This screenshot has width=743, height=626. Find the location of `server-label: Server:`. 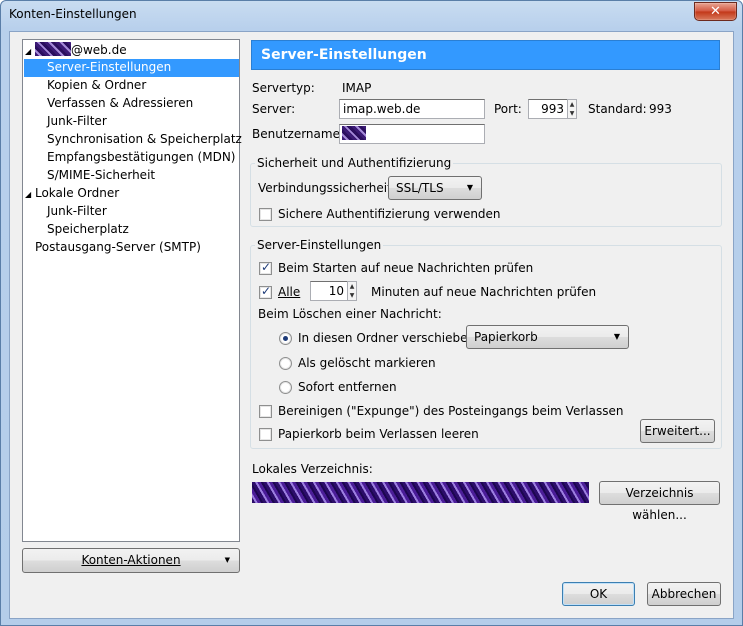

server-label: Server: is located at coordinates (274, 109).